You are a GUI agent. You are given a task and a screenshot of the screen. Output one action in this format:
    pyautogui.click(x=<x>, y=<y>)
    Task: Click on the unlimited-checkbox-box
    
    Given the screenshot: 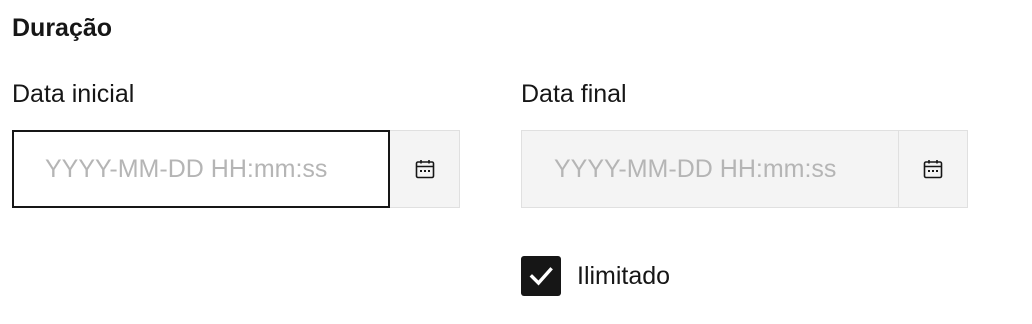 What is the action you would take?
    pyautogui.click(x=541, y=276)
    